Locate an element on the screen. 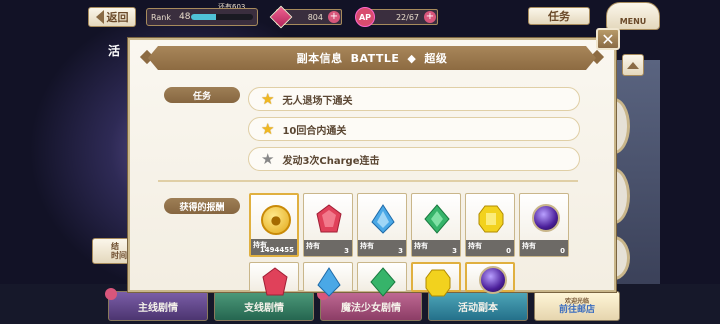 The width and height of the screenshot is (720, 324). ap-display: AP 22/67 + is located at coordinates (396, 17).